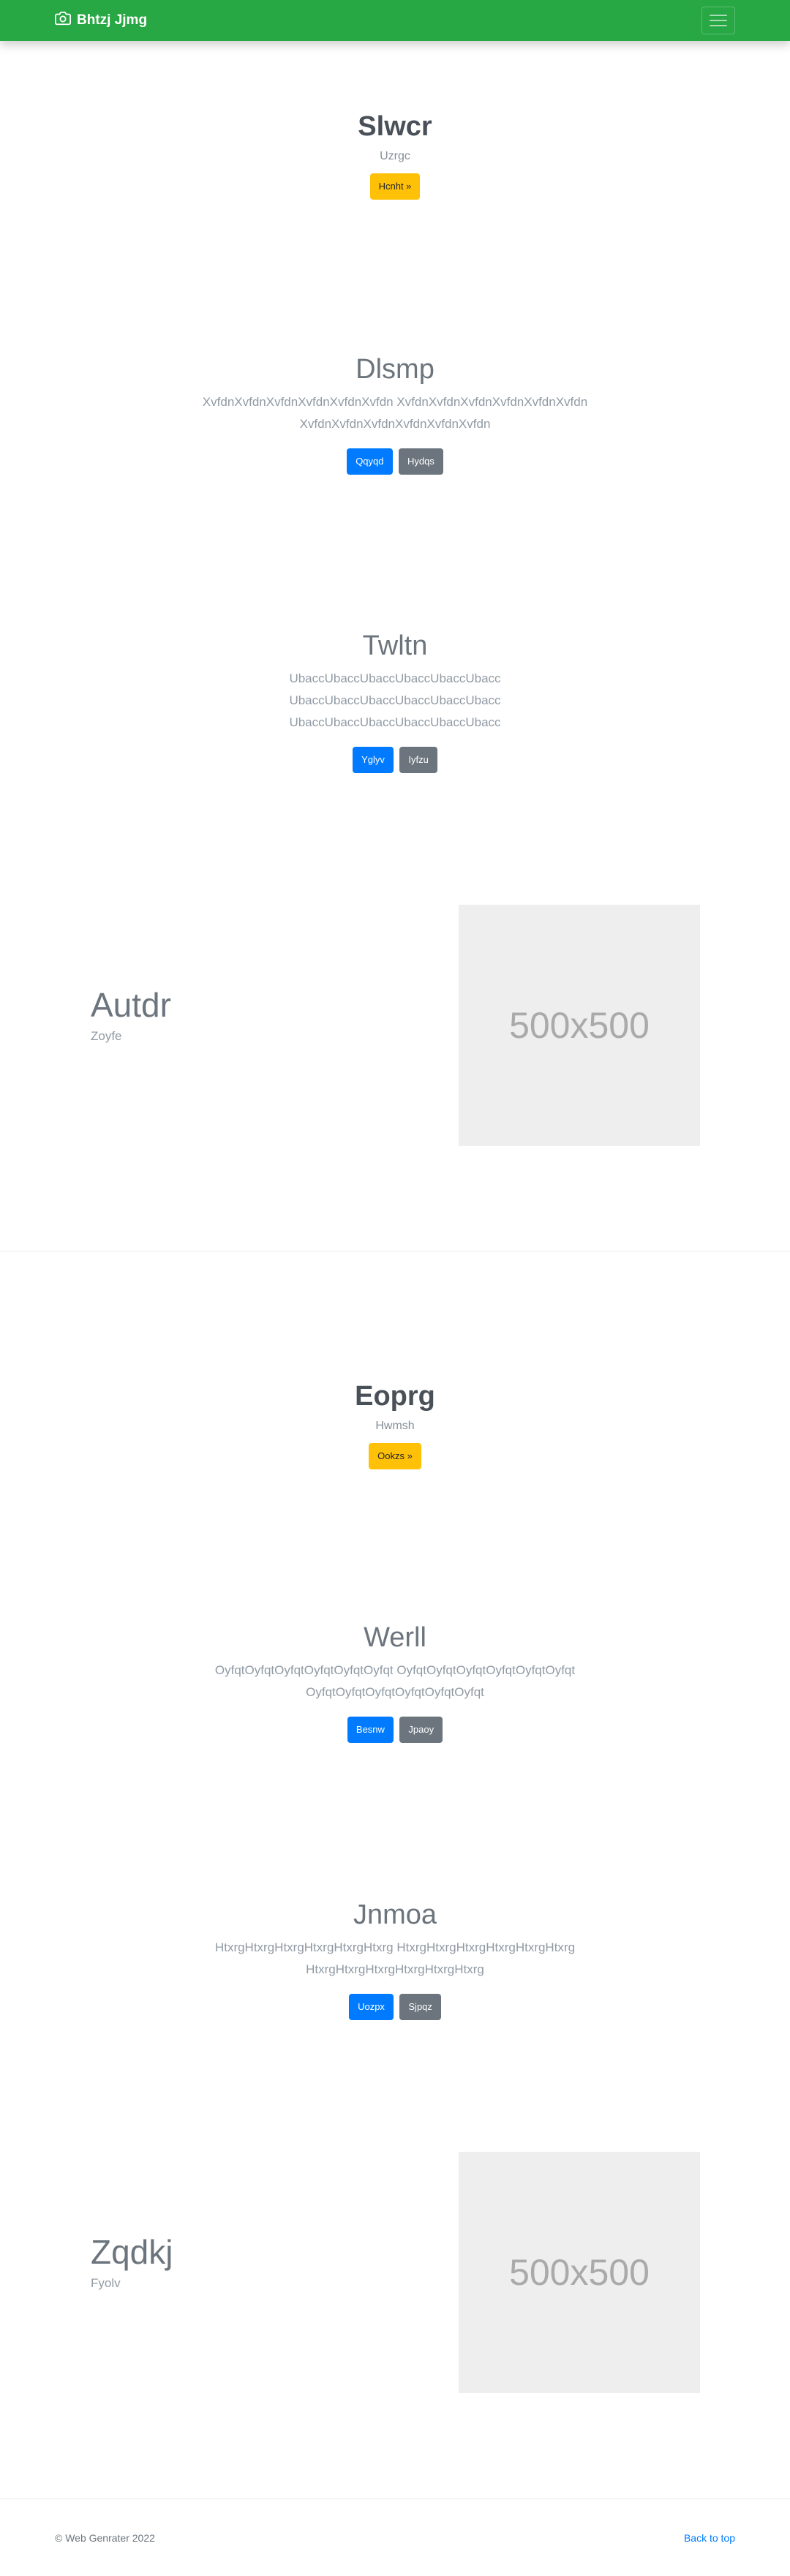 Image resolution: width=790 pixels, height=2576 pixels. I want to click on hero-cta-button: Hcnht », so click(395, 186).